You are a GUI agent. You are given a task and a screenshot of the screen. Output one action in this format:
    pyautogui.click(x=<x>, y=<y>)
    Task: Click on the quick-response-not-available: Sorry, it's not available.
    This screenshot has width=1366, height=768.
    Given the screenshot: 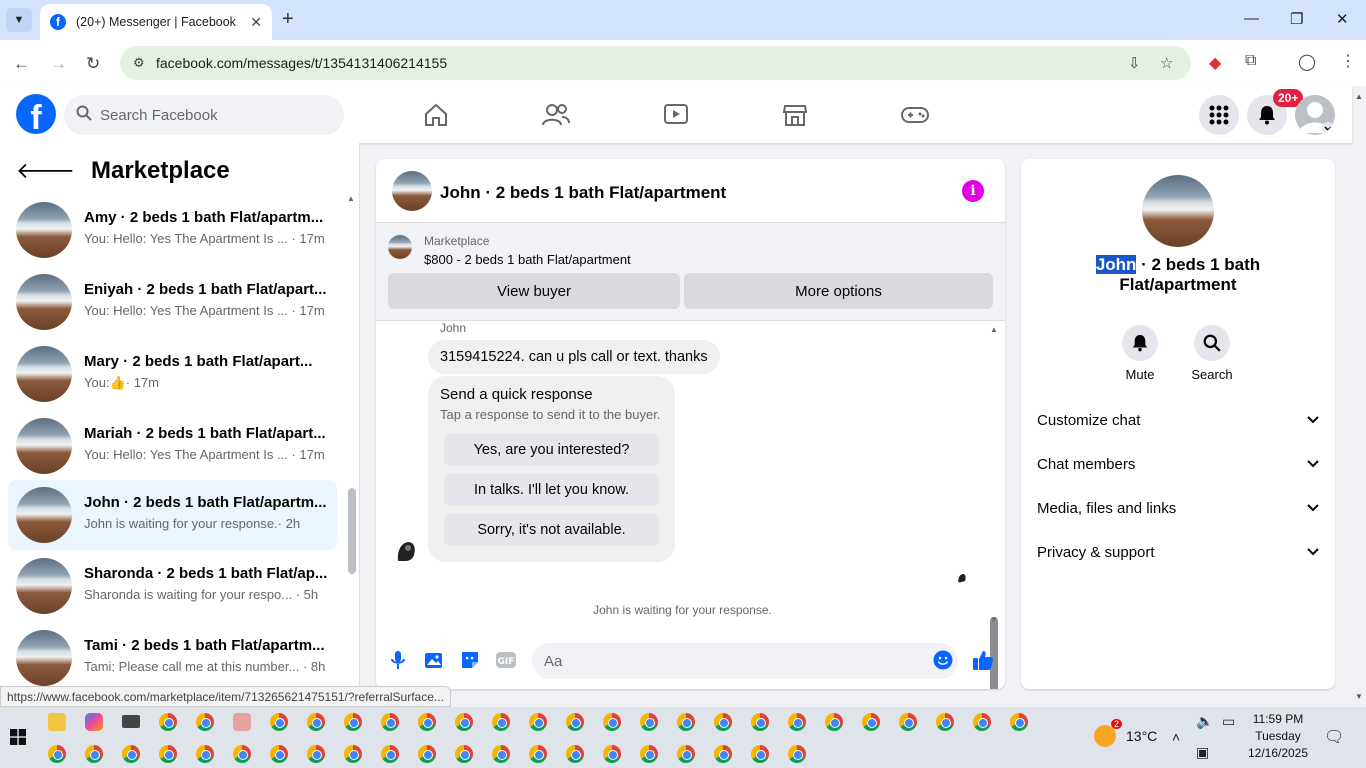 What is the action you would take?
    pyautogui.click(x=551, y=530)
    